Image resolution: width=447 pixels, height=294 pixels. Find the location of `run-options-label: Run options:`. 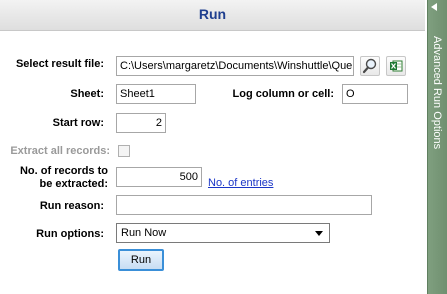

run-options-label: Run options: is located at coordinates (70, 234).